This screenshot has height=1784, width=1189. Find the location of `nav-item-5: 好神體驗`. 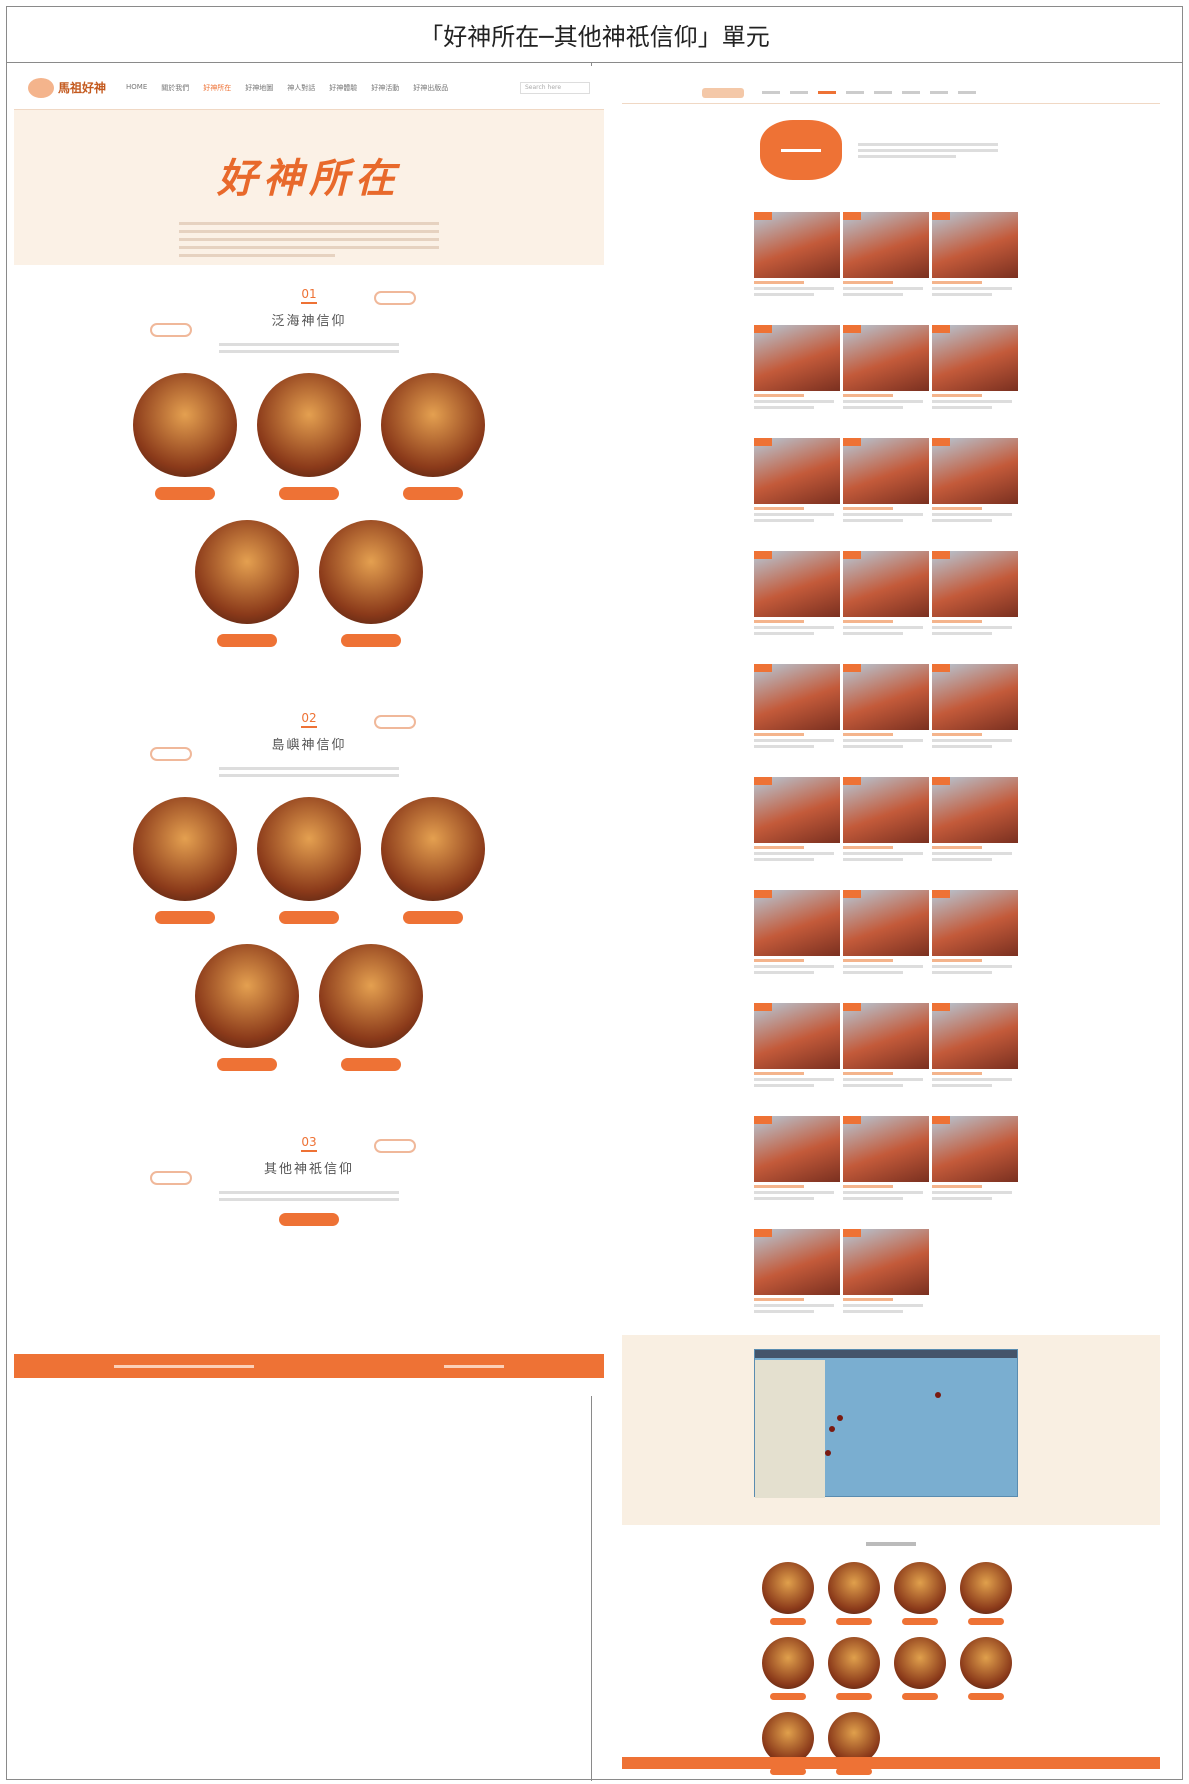

nav-item-5: 好神體驗 is located at coordinates (343, 88).